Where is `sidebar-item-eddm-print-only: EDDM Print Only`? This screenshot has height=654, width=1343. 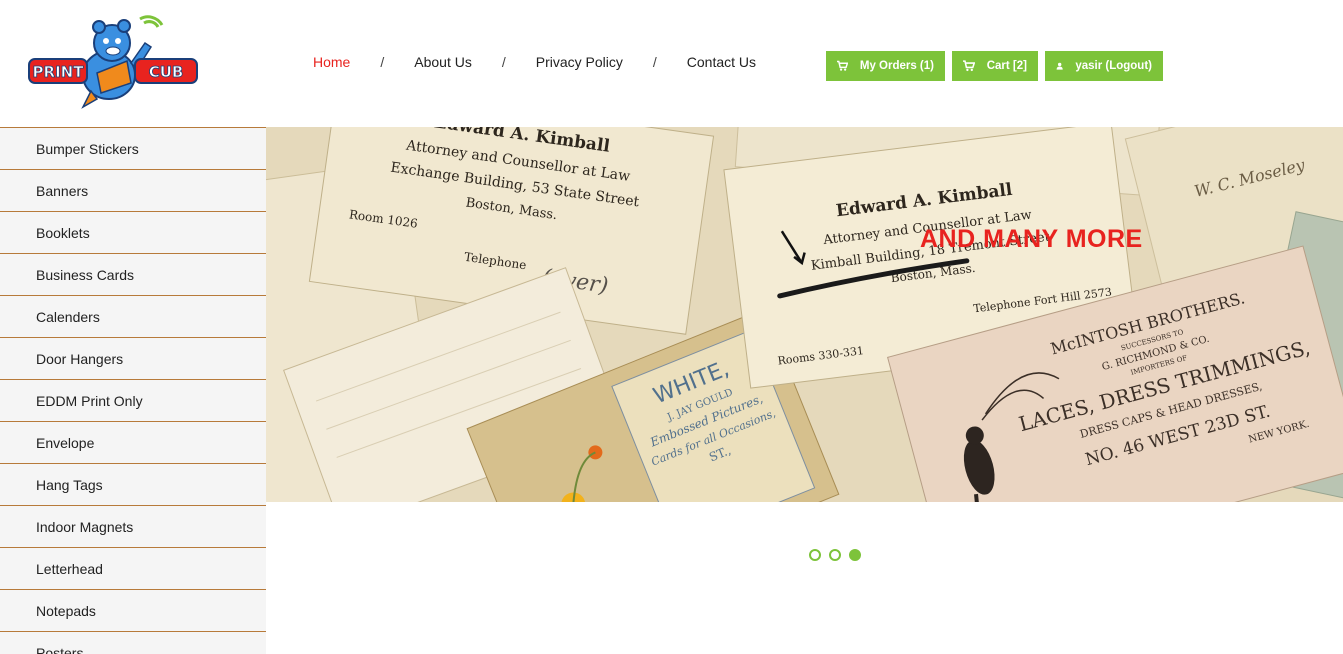 sidebar-item-eddm-print-only: EDDM Print Only is located at coordinates (133, 400).